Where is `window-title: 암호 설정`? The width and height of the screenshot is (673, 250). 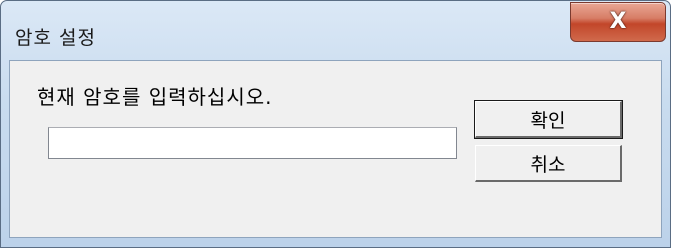
window-title: 암호 설정 is located at coordinates (55, 38).